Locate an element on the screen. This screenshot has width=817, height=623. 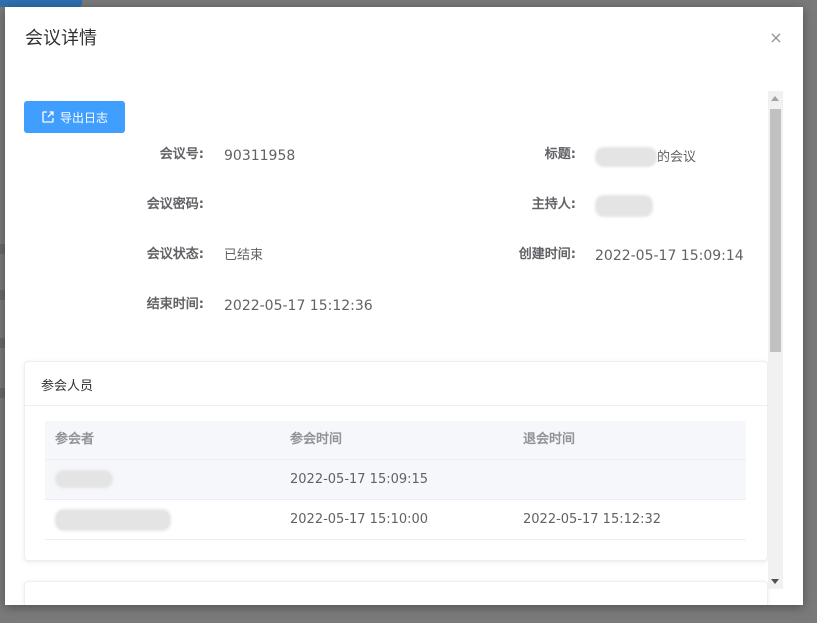
host-value is located at coordinates (624, 206).